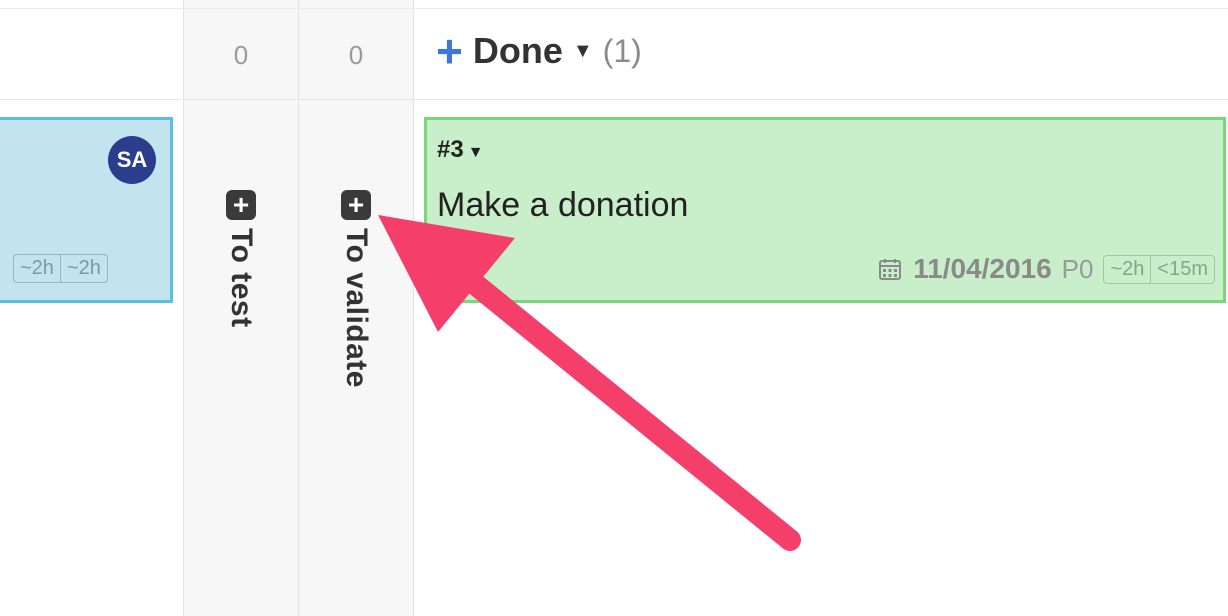  Describe the element at coordinates (563, 205) in the screenshot. I see `card-title: Make a donation` at that location.